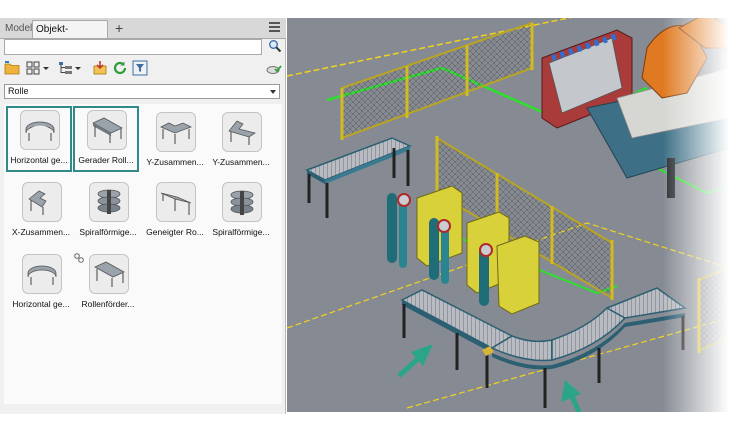  What do you see at coordinates (119, 29) in the screenshot?
I see `add-tab-button: +` at bounding box center [119, 29].